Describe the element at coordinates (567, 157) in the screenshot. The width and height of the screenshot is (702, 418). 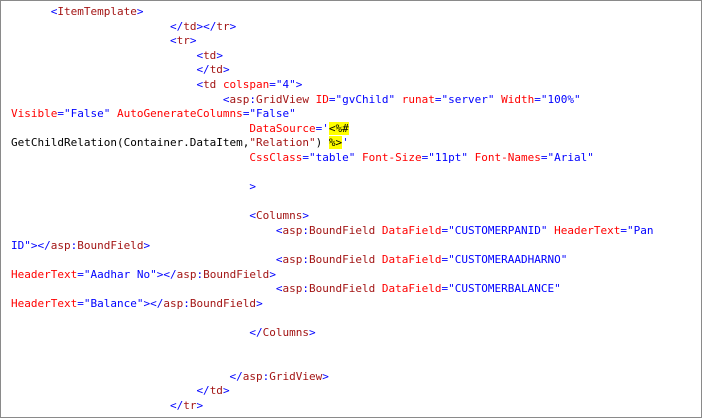
I see `code-token: ="Arial"` at that location.